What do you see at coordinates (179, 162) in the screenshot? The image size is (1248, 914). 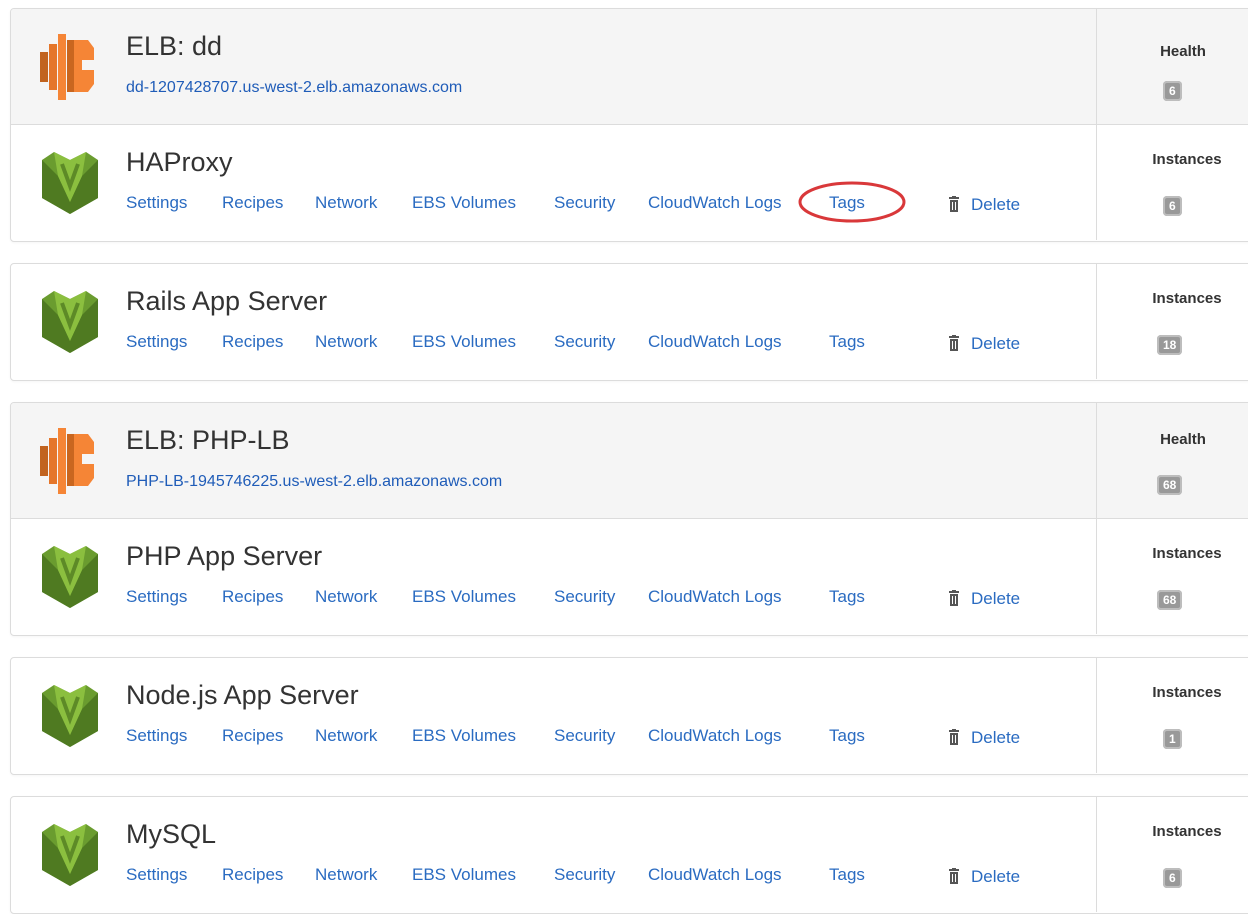 I see `layer-title: HAProxy` at bounding box center [179, 162].